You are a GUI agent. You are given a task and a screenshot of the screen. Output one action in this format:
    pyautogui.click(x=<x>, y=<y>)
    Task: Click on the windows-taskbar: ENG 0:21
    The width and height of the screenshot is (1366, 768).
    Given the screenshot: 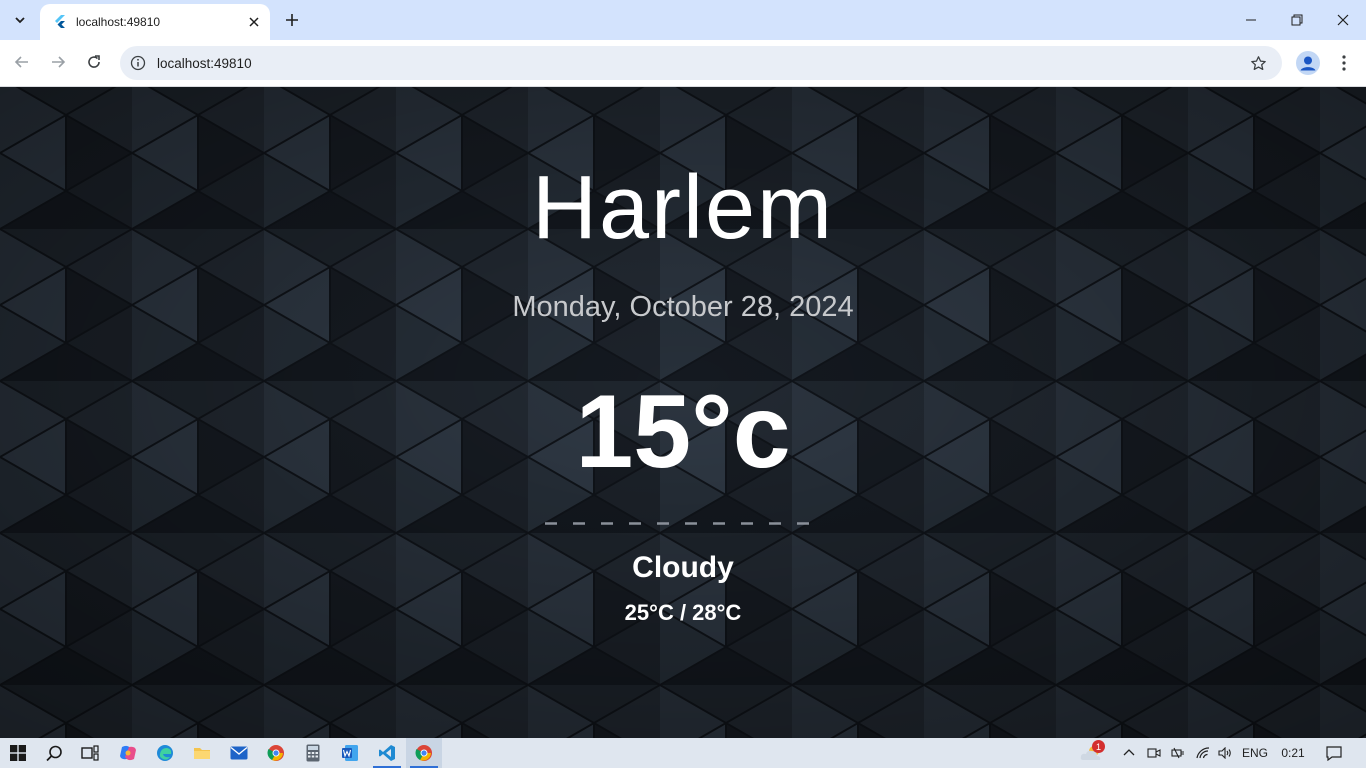 What is the action you would take?
    pyautogui.click(x=683, y=753)
    